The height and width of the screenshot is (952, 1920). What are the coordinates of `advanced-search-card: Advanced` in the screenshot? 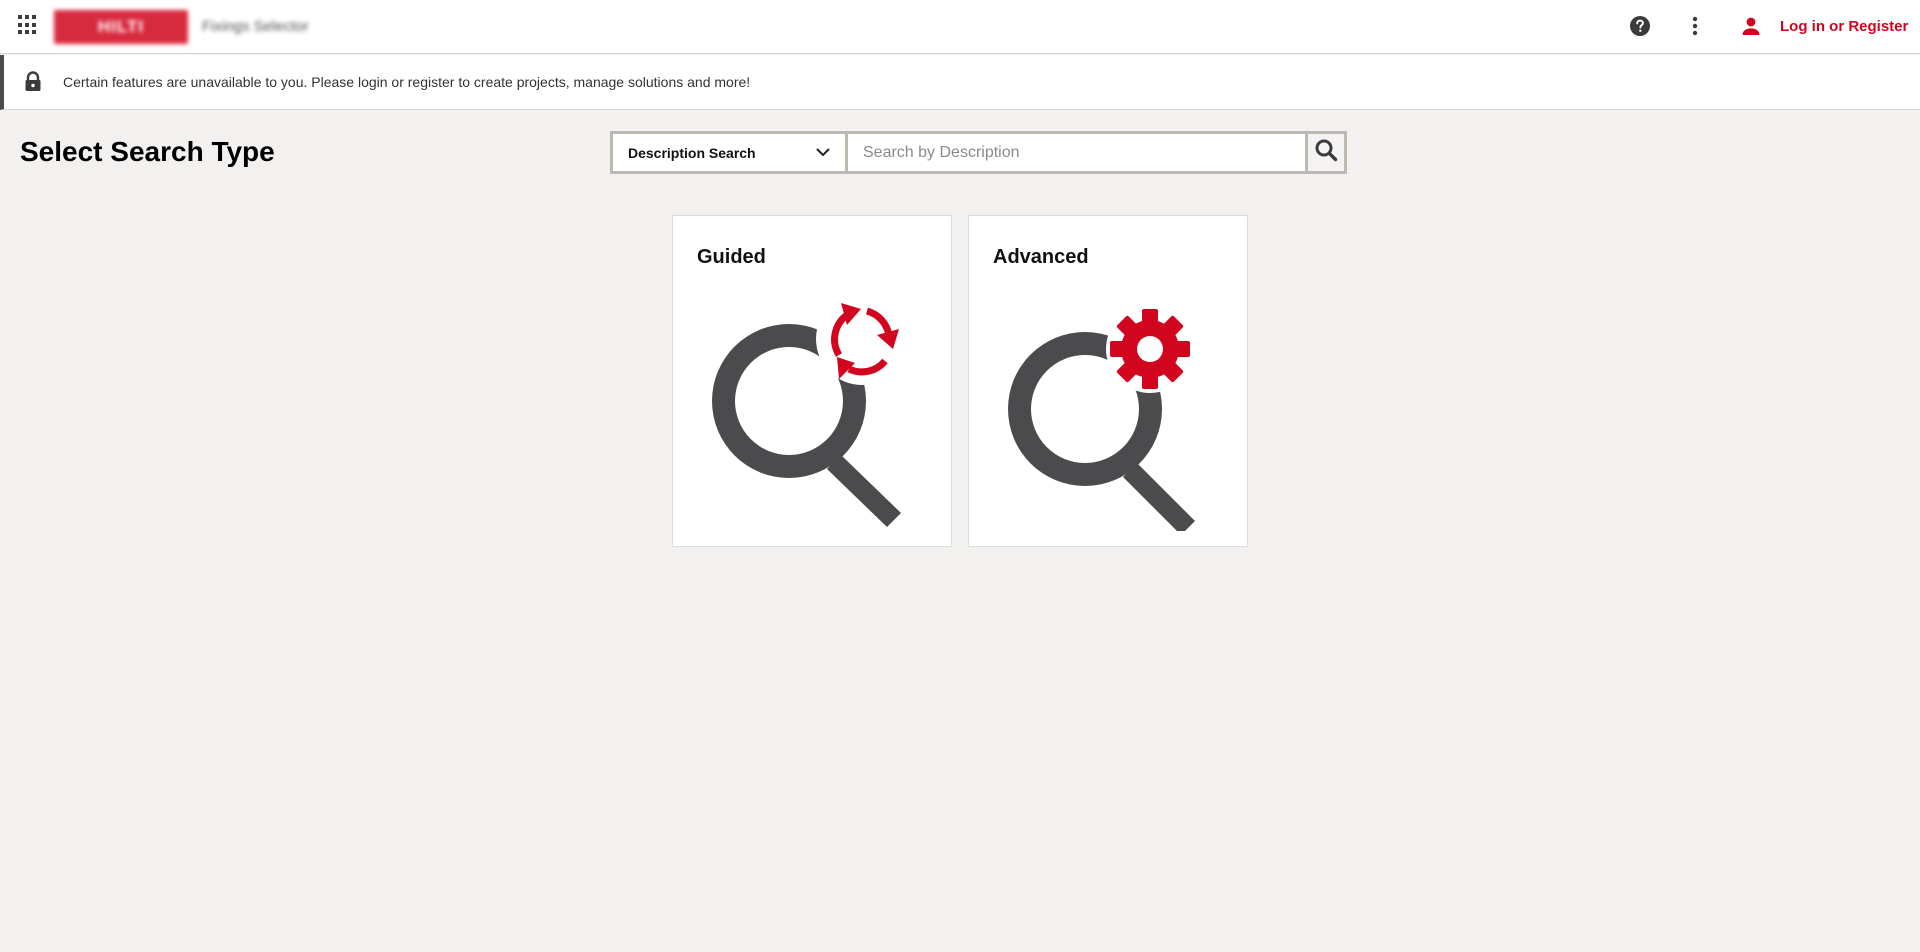 It's located at (1108, 381).